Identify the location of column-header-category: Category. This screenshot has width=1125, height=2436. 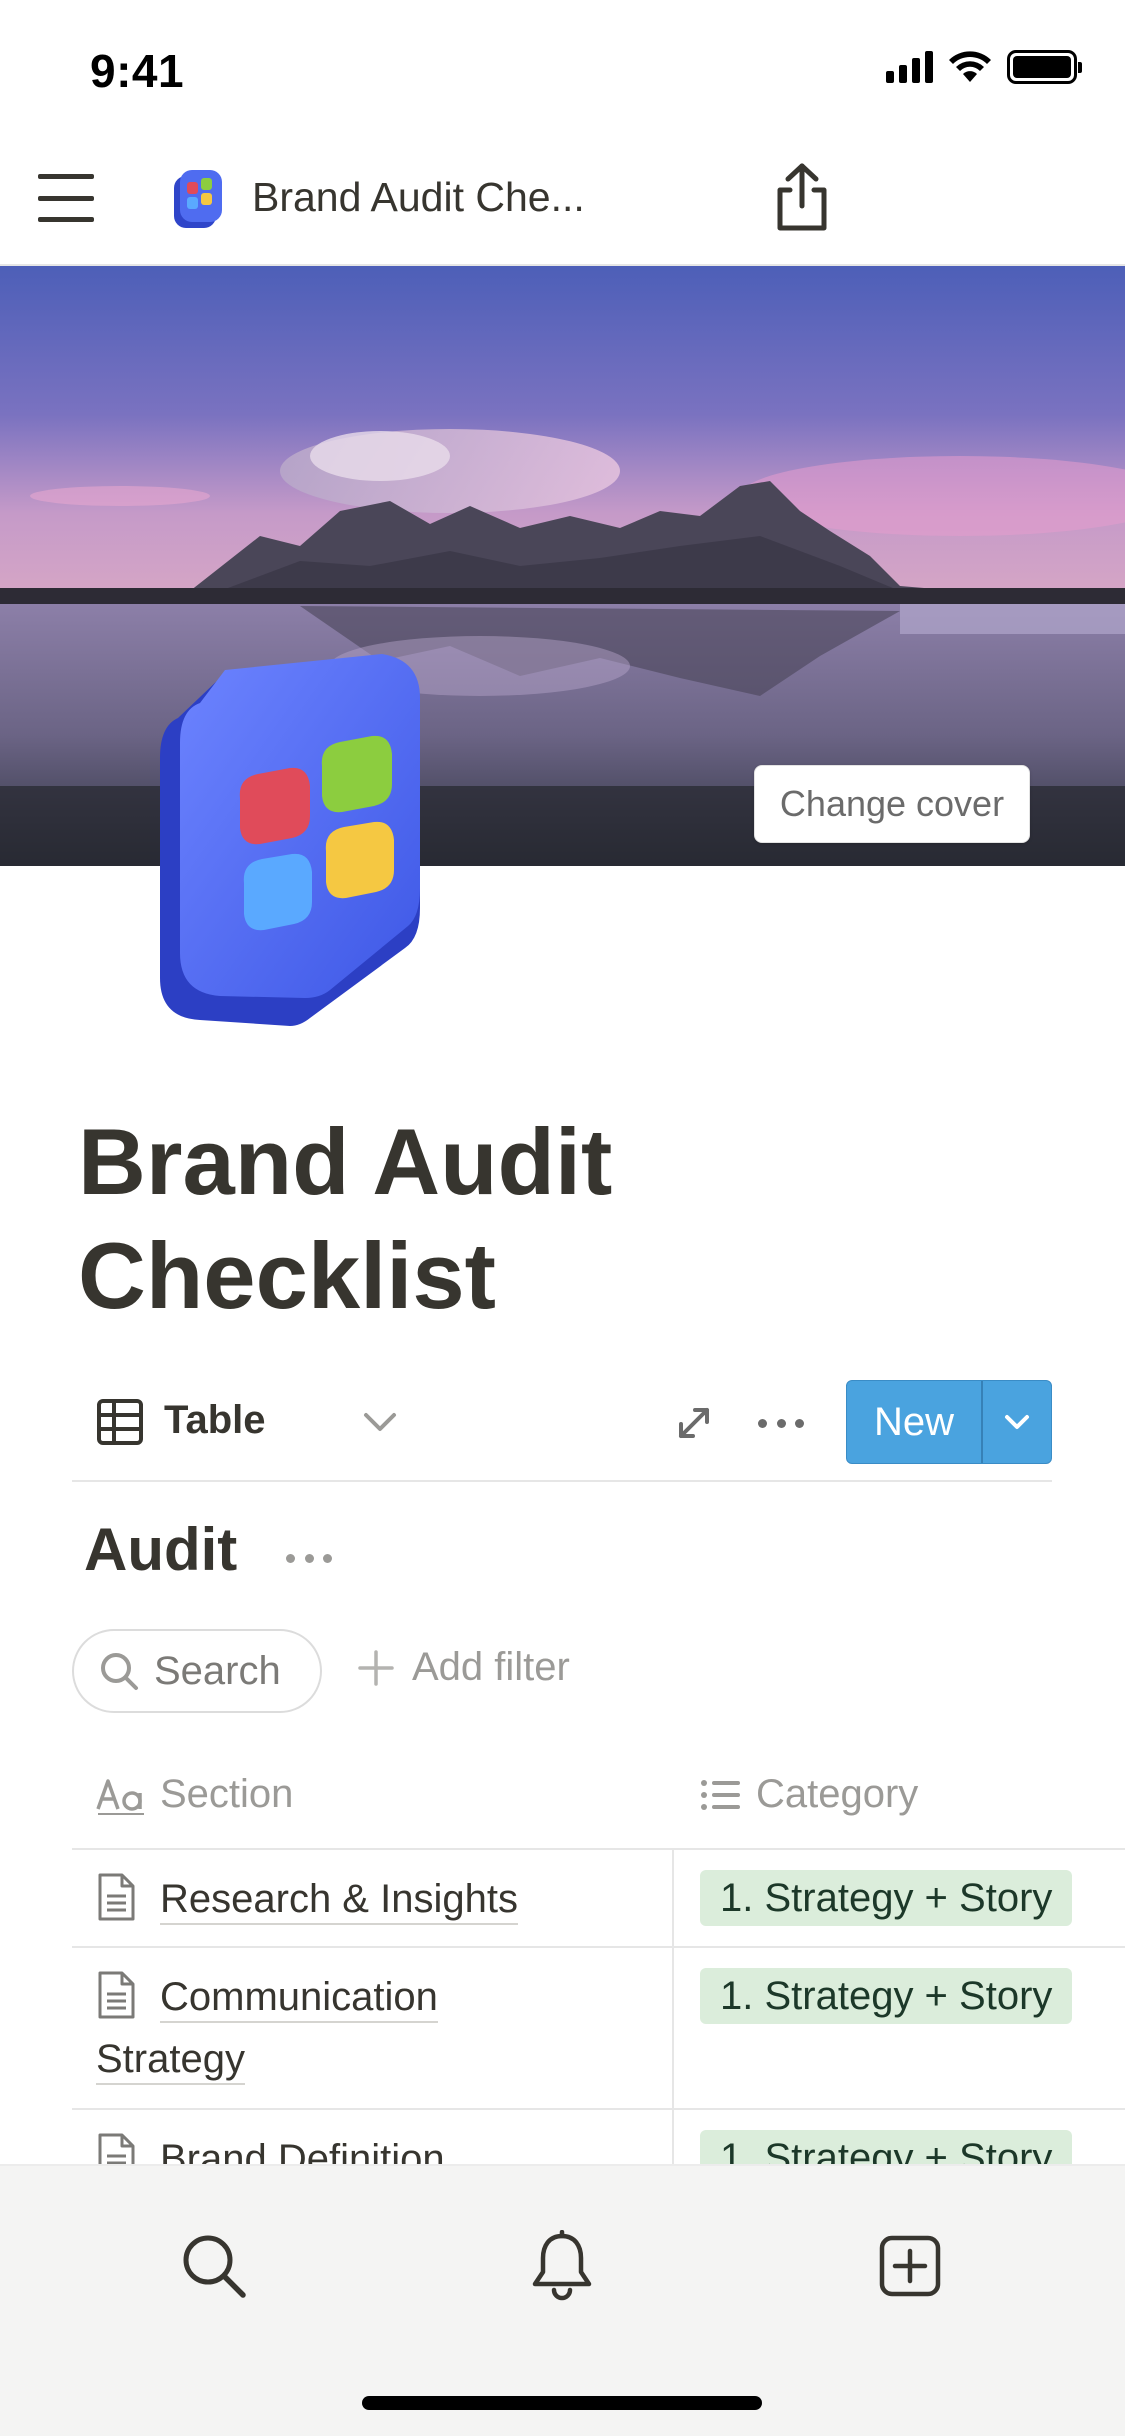
(809, 1794).